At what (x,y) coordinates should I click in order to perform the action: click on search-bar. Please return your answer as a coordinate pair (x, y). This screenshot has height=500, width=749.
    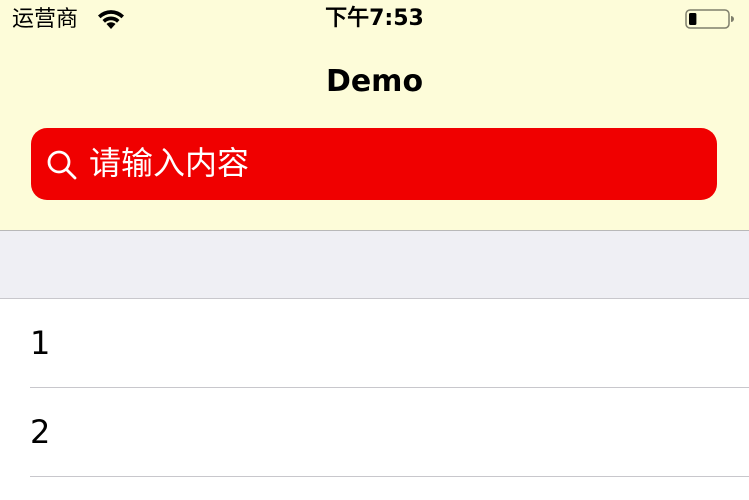
    Looking at the image, I should click on (374, 164).